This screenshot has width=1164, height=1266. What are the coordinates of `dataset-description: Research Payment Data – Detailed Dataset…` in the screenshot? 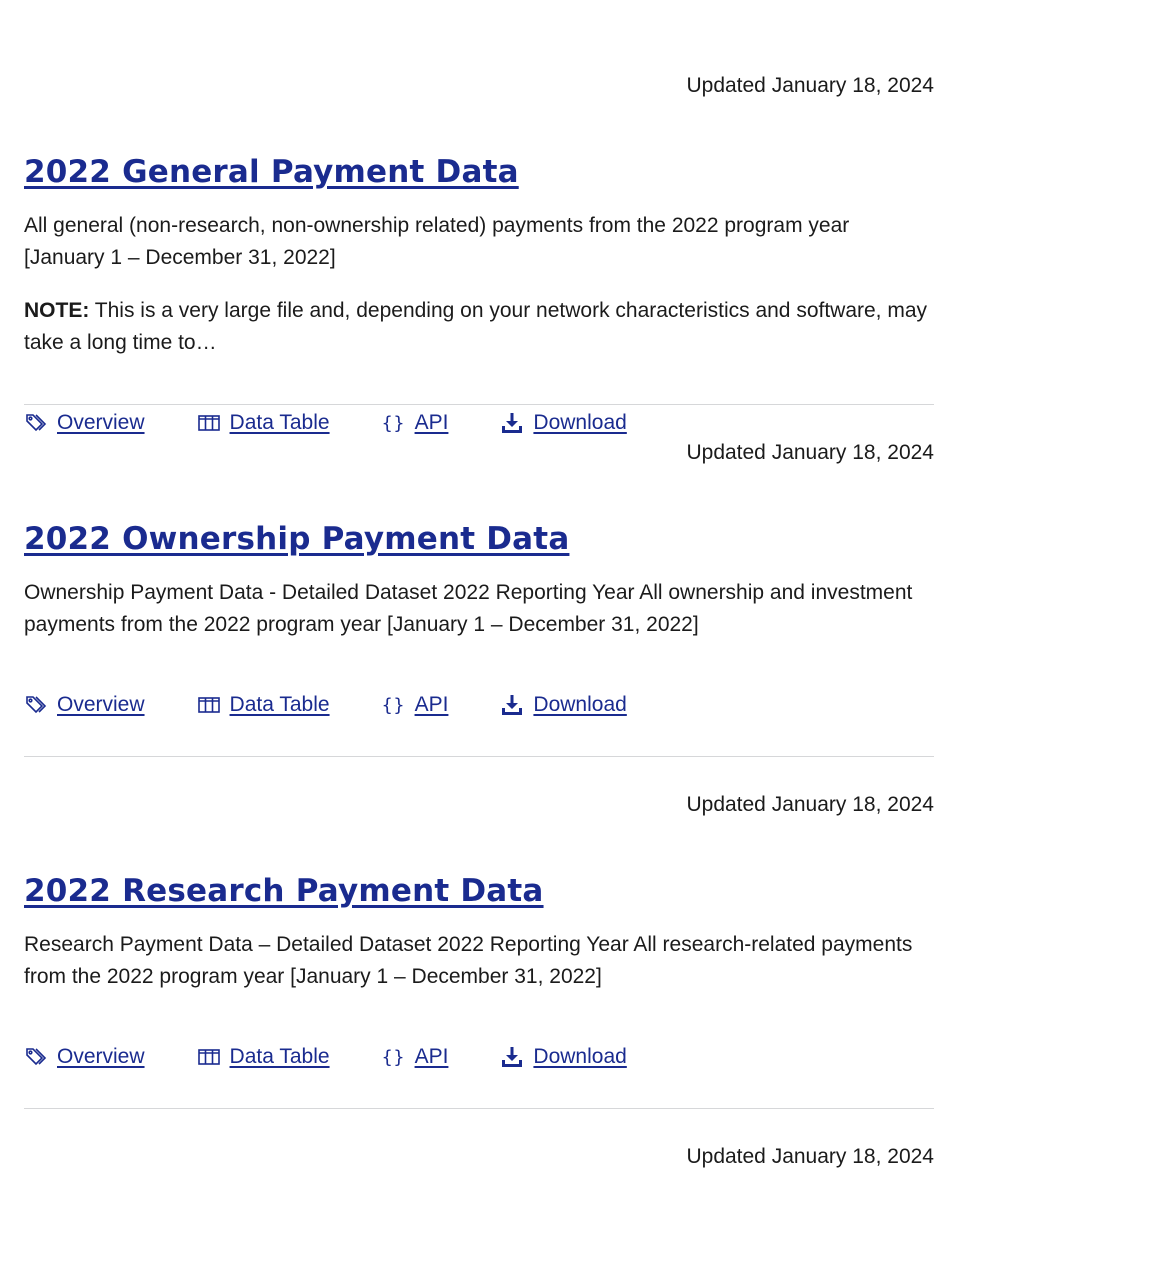 It's located at (468, 960).